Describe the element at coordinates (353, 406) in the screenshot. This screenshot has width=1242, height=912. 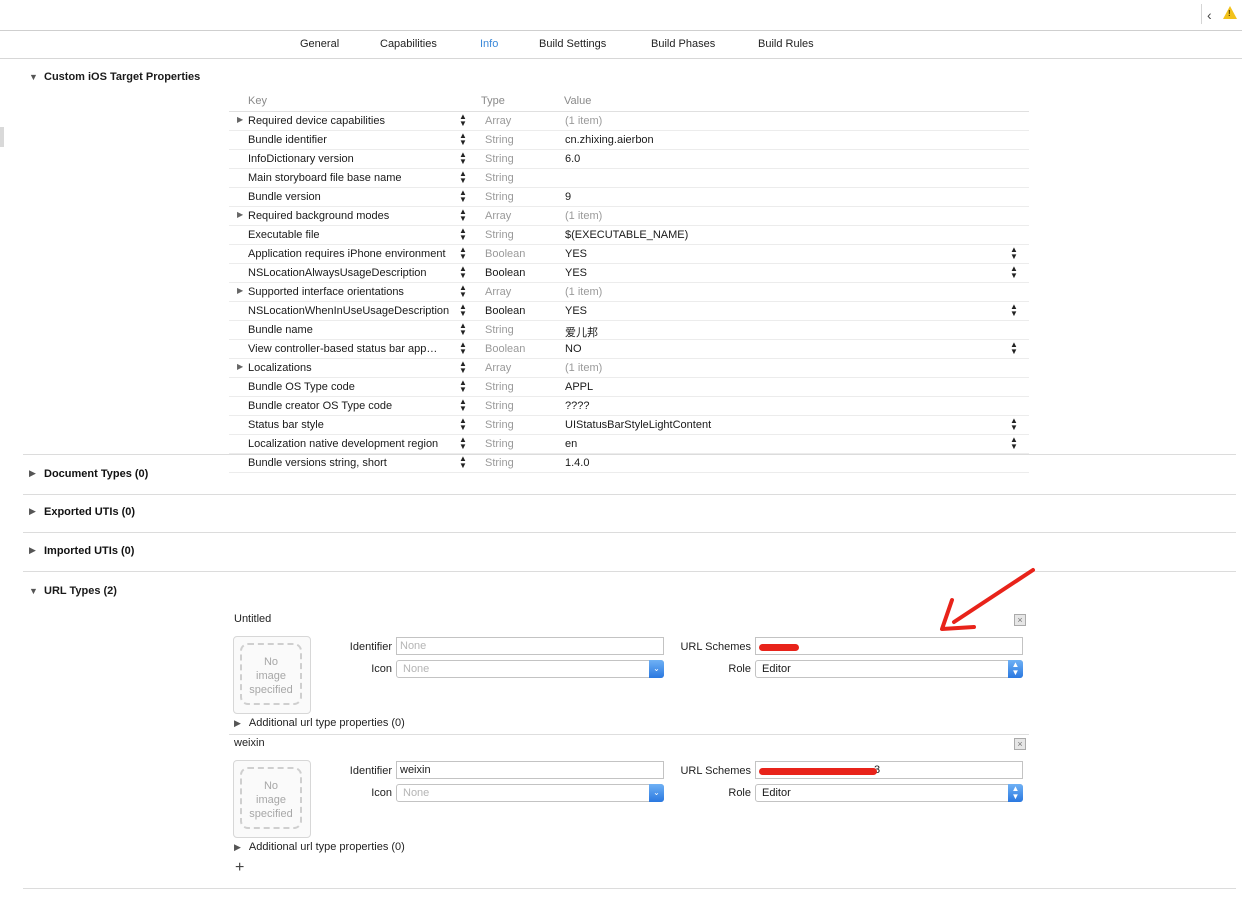
I see `plist-key: Bundle creator OS Type code` at that location.